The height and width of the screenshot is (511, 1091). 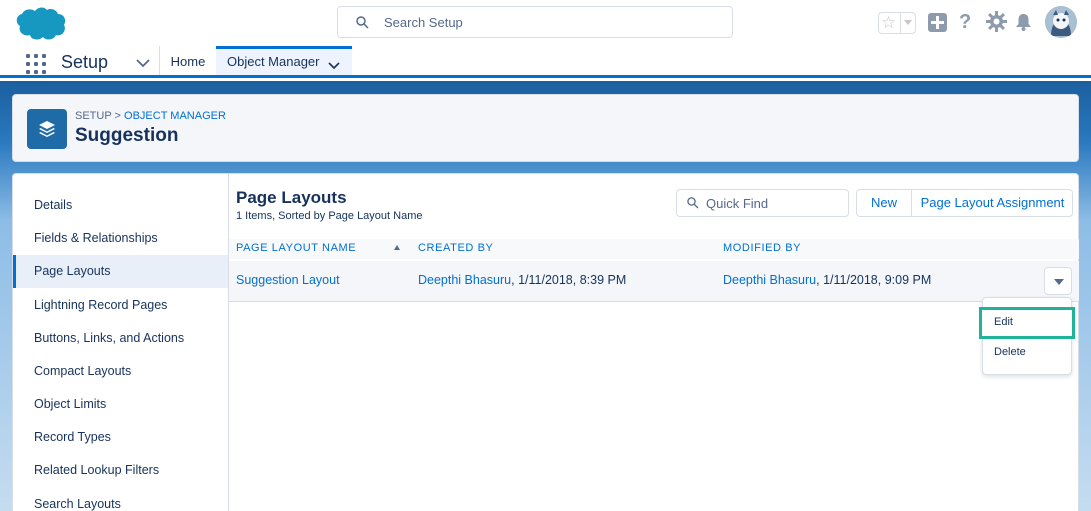 What do you see at coordinates (545, 62) in the screenshot?
I see `app-nav-bar: Setup Home Object Manager` at bounding box center [545, 62].